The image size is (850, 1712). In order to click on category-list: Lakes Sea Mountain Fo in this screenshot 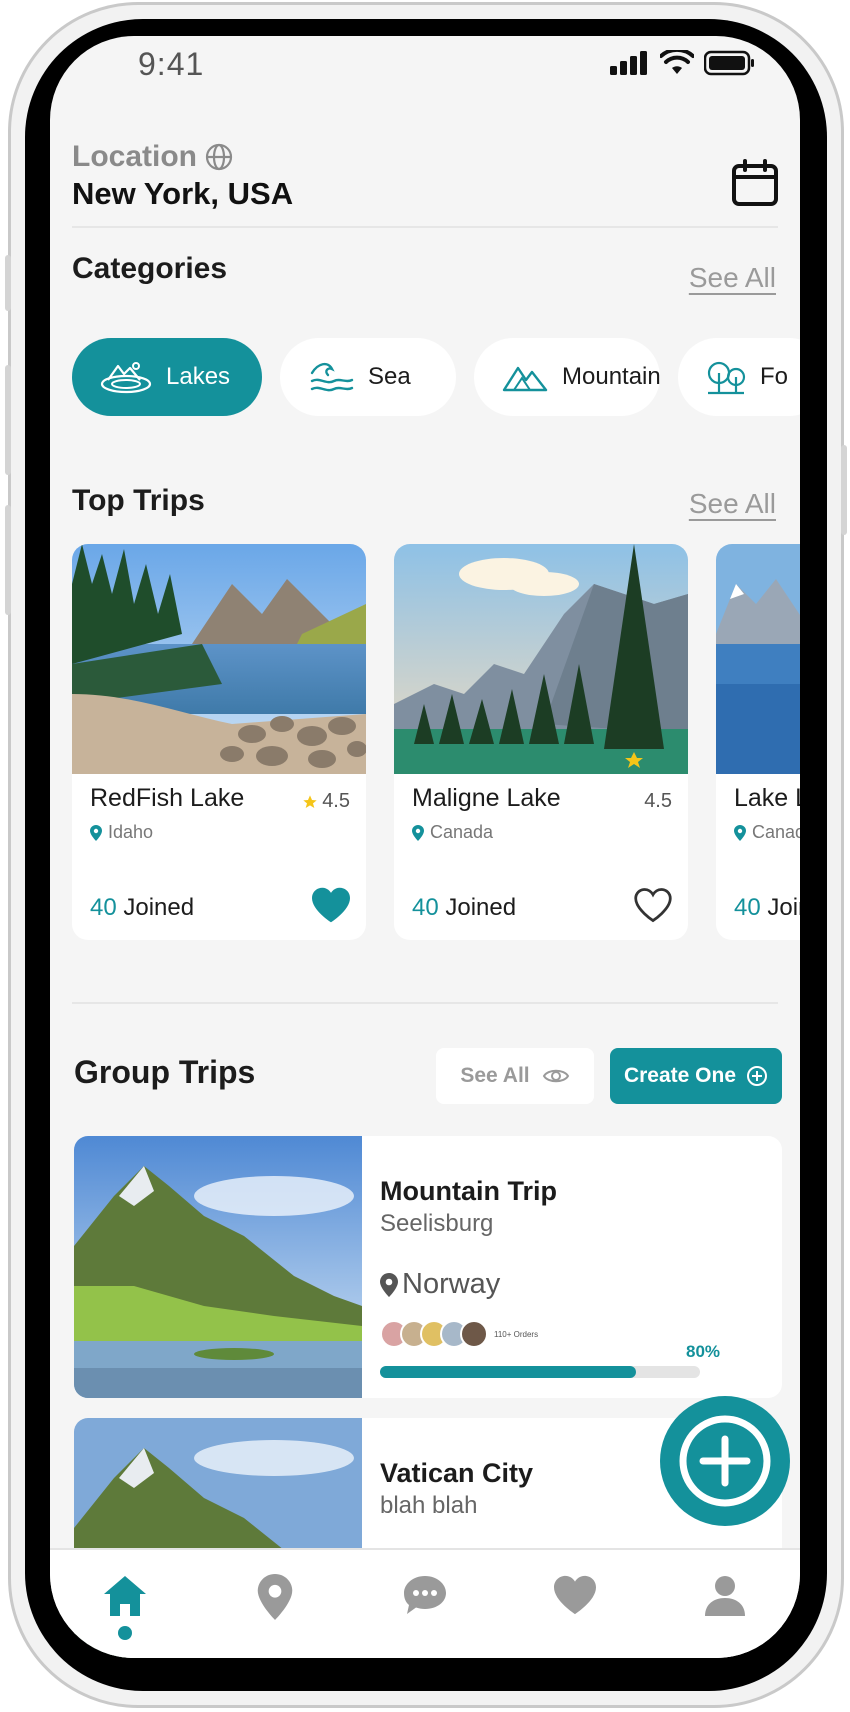, I will do `click(436, 377)`.